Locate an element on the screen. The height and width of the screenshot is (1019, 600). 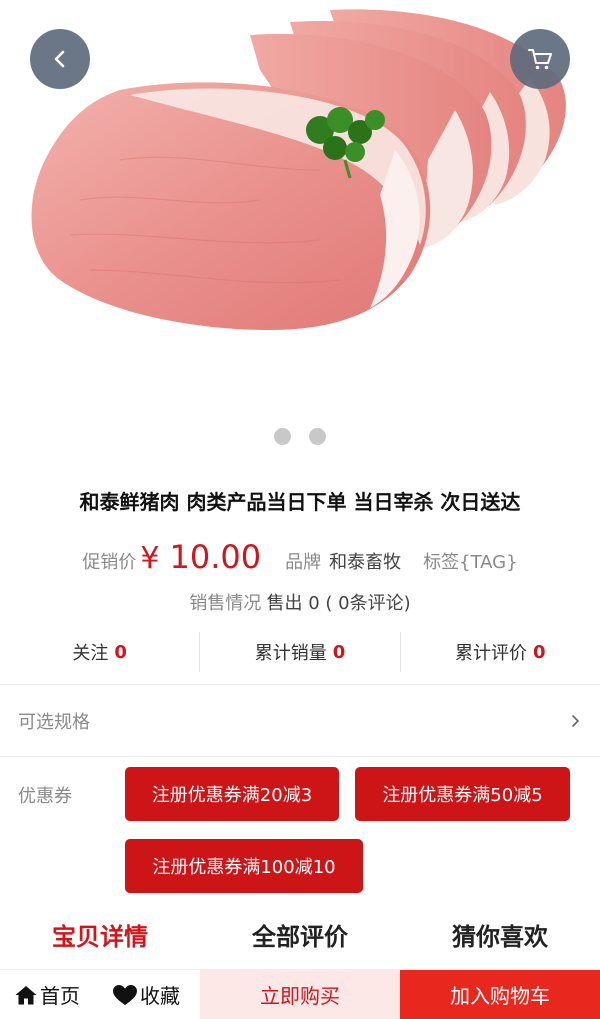
price-row: 促销价 ¥10.00 品牌 和泰畜牧 标签{TAG} is located at coordinates (300, 557).